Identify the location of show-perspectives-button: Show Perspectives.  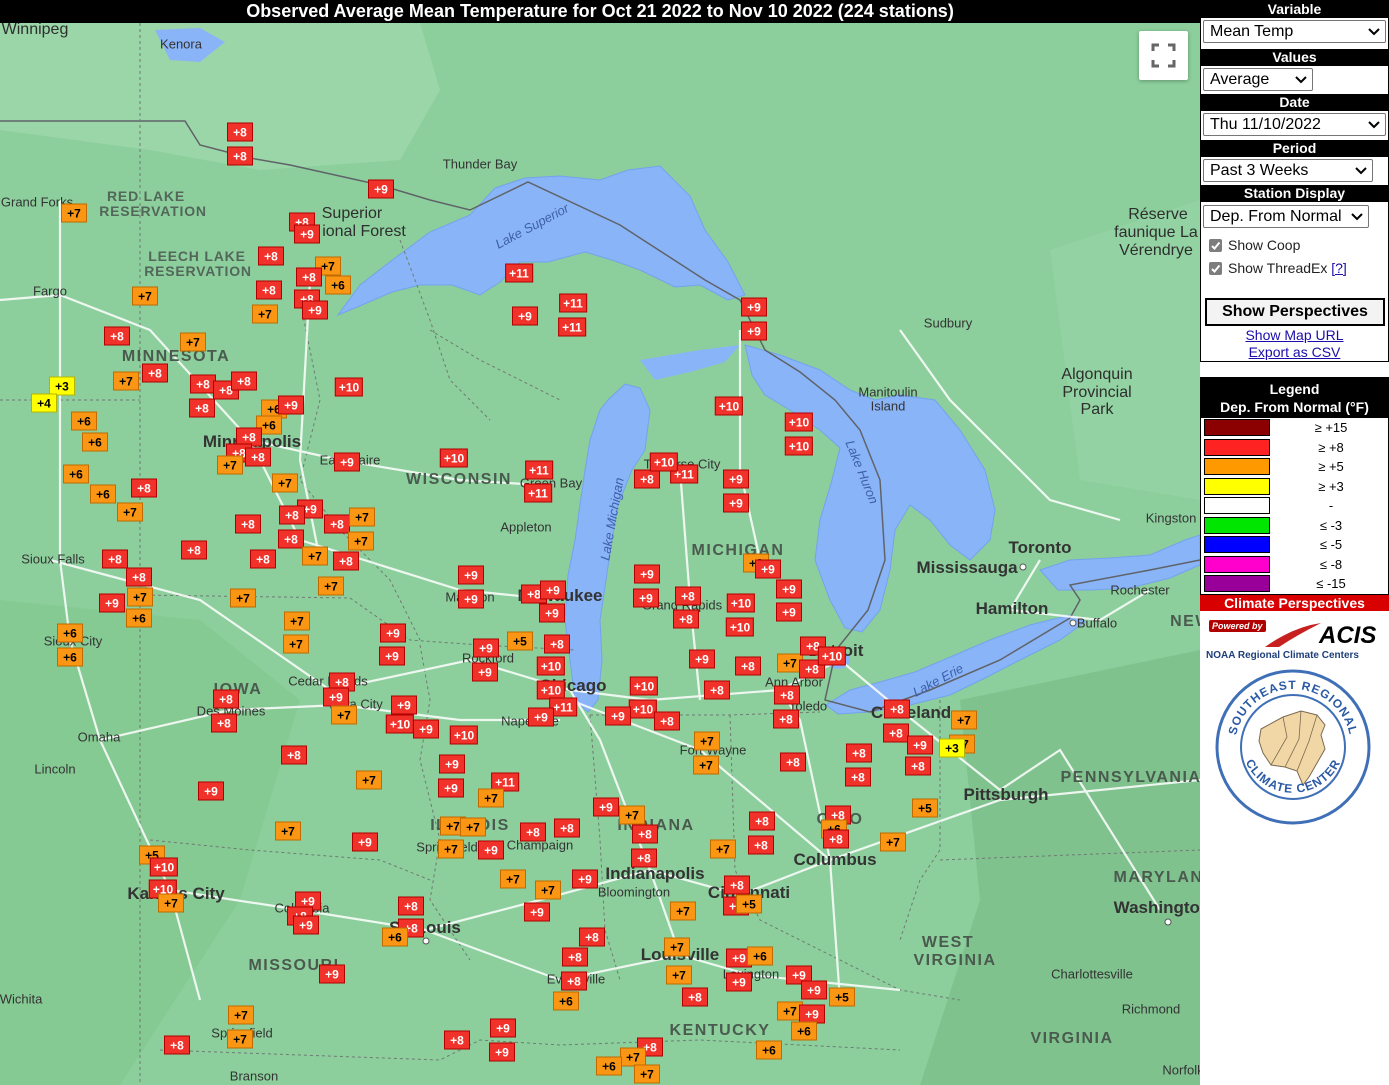
(1295, 312).